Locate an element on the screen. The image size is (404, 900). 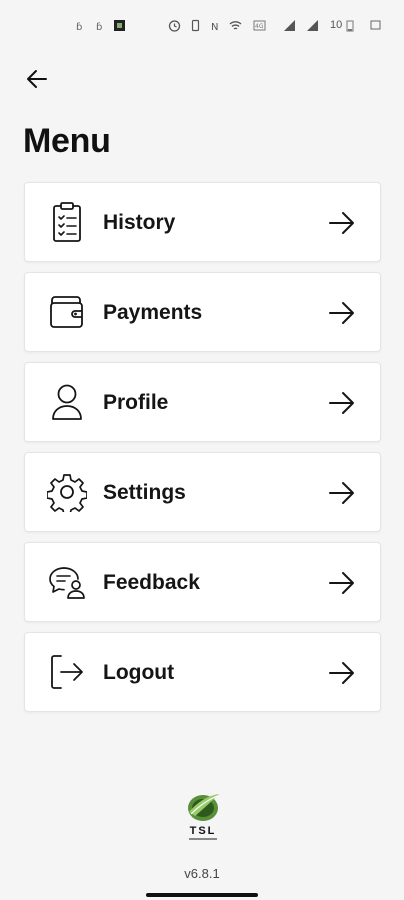
svg-text: N is located at coordinates (214, 27).